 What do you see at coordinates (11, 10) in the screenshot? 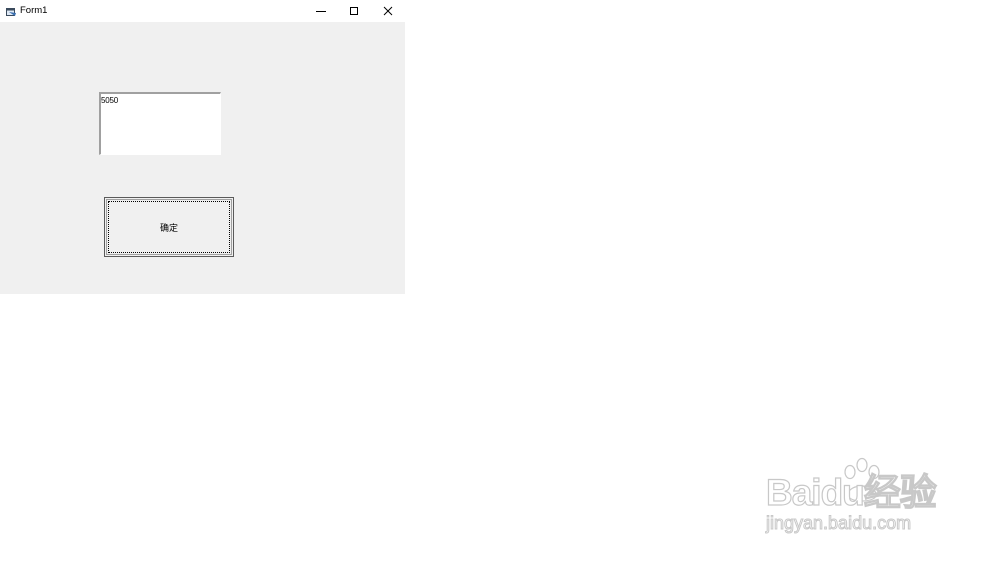
I see `app-icon` at bounding box center [11, 10].